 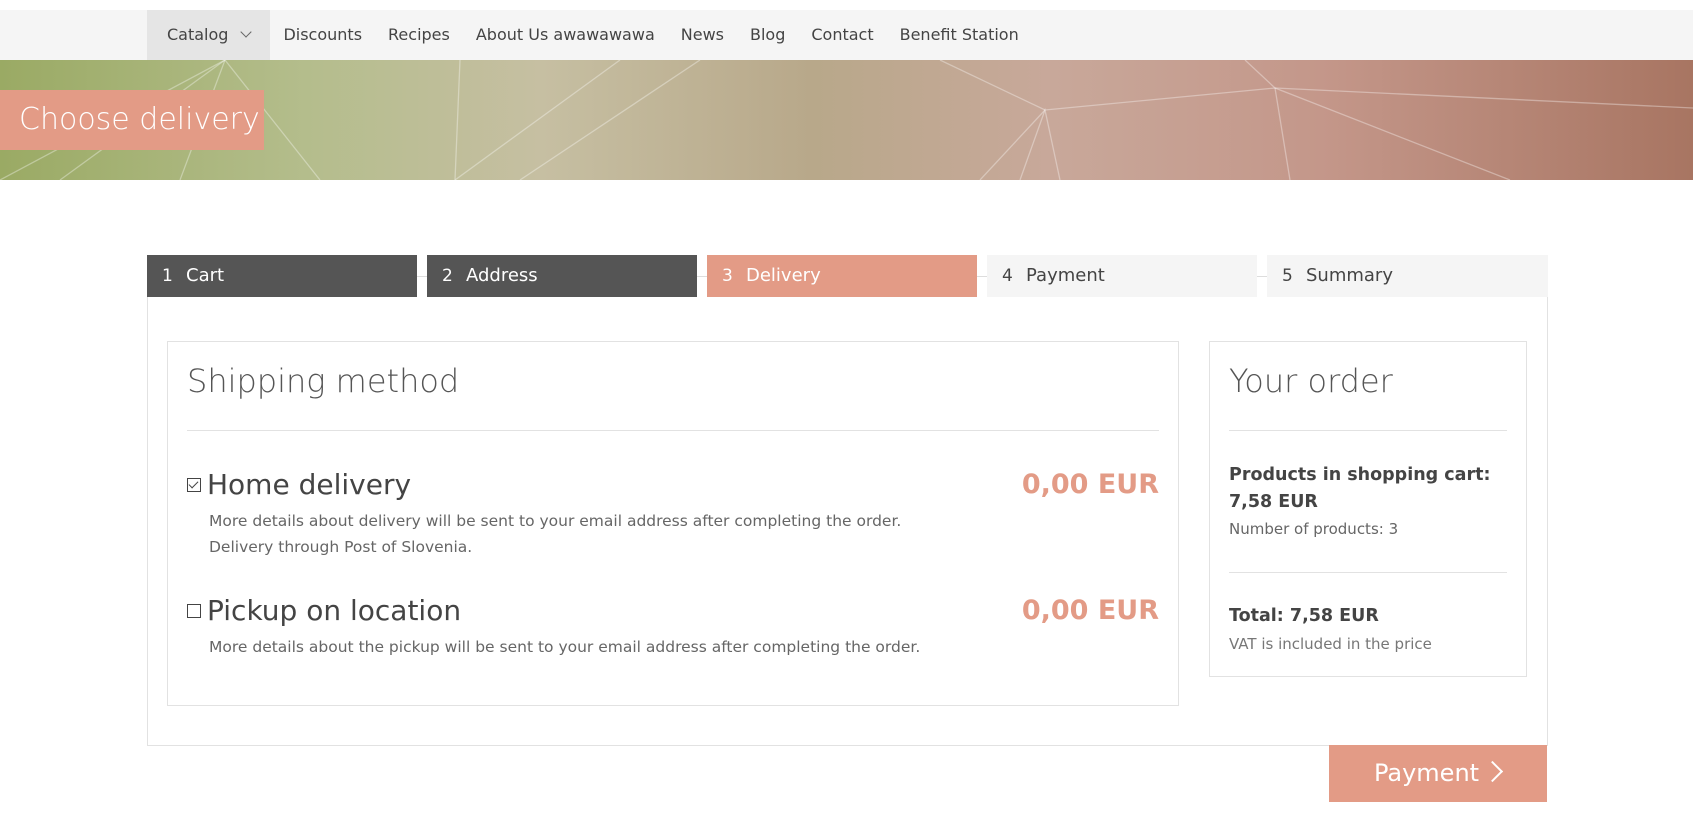 What do you see at coordinates (246, 32) in the screenshot?
I see `chevron-down-icon` at bounding box center [246, 32].